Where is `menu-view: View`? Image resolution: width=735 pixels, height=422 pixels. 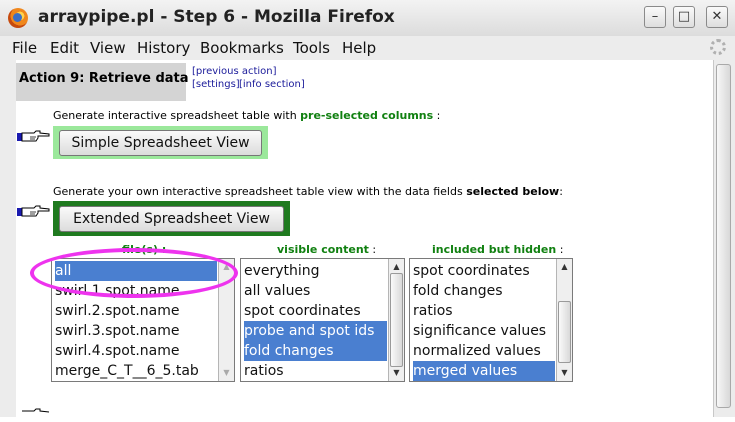 menu-view: View is located at coordinates (108, 48).